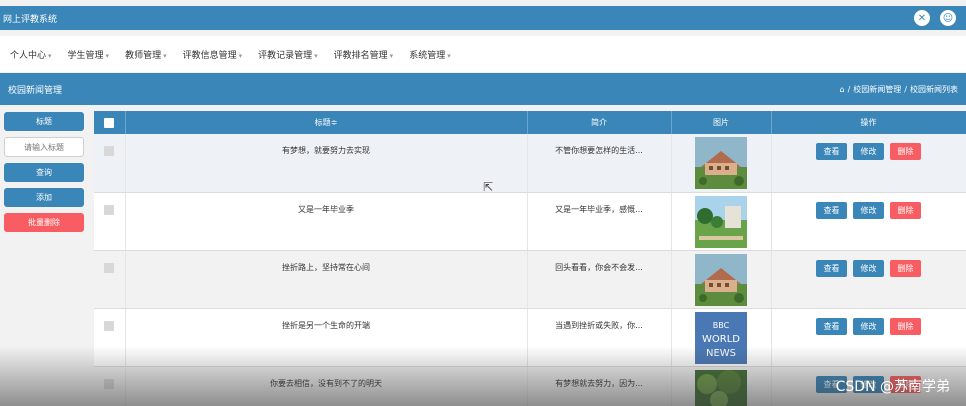 This screenshot has height=406, width=966. What do you see at coordinates (430, 54) in the screenshot?
I see `nav-item-system-management: 系统管理 ▾` at bounding box center [430, 54].